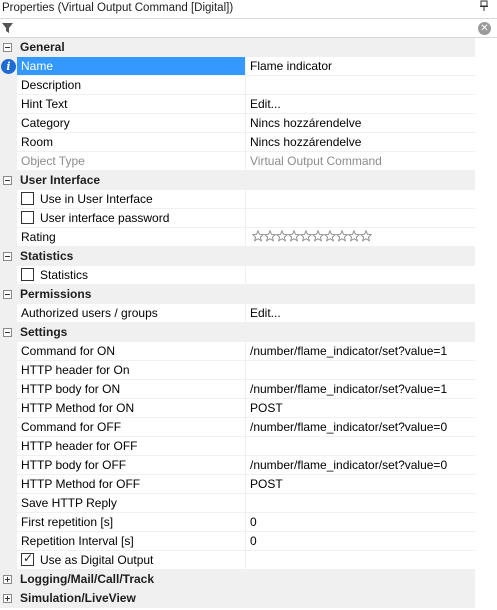  What do you see at coordinates (248, 294) in the screenshot?
I see `category-permissions: Permissions` at bounding box center [248, 294].